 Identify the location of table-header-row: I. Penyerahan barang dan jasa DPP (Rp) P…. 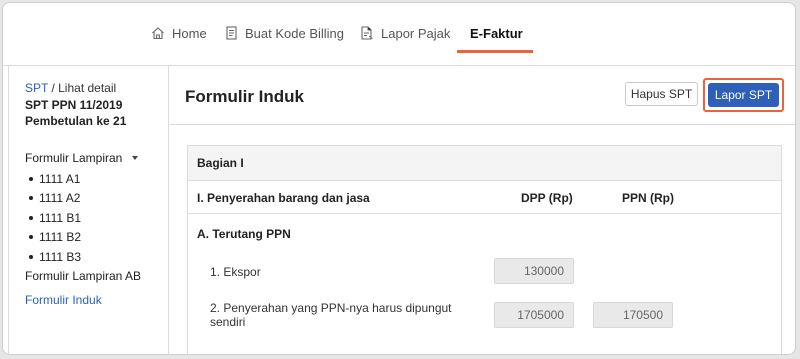
(484, 197).